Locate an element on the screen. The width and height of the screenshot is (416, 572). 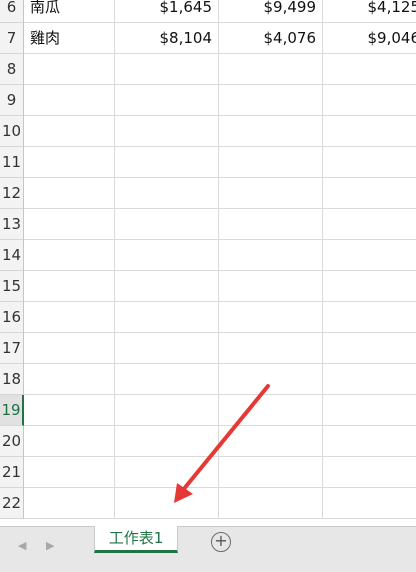
table-row: 21 is located at coordinates (208, 472).